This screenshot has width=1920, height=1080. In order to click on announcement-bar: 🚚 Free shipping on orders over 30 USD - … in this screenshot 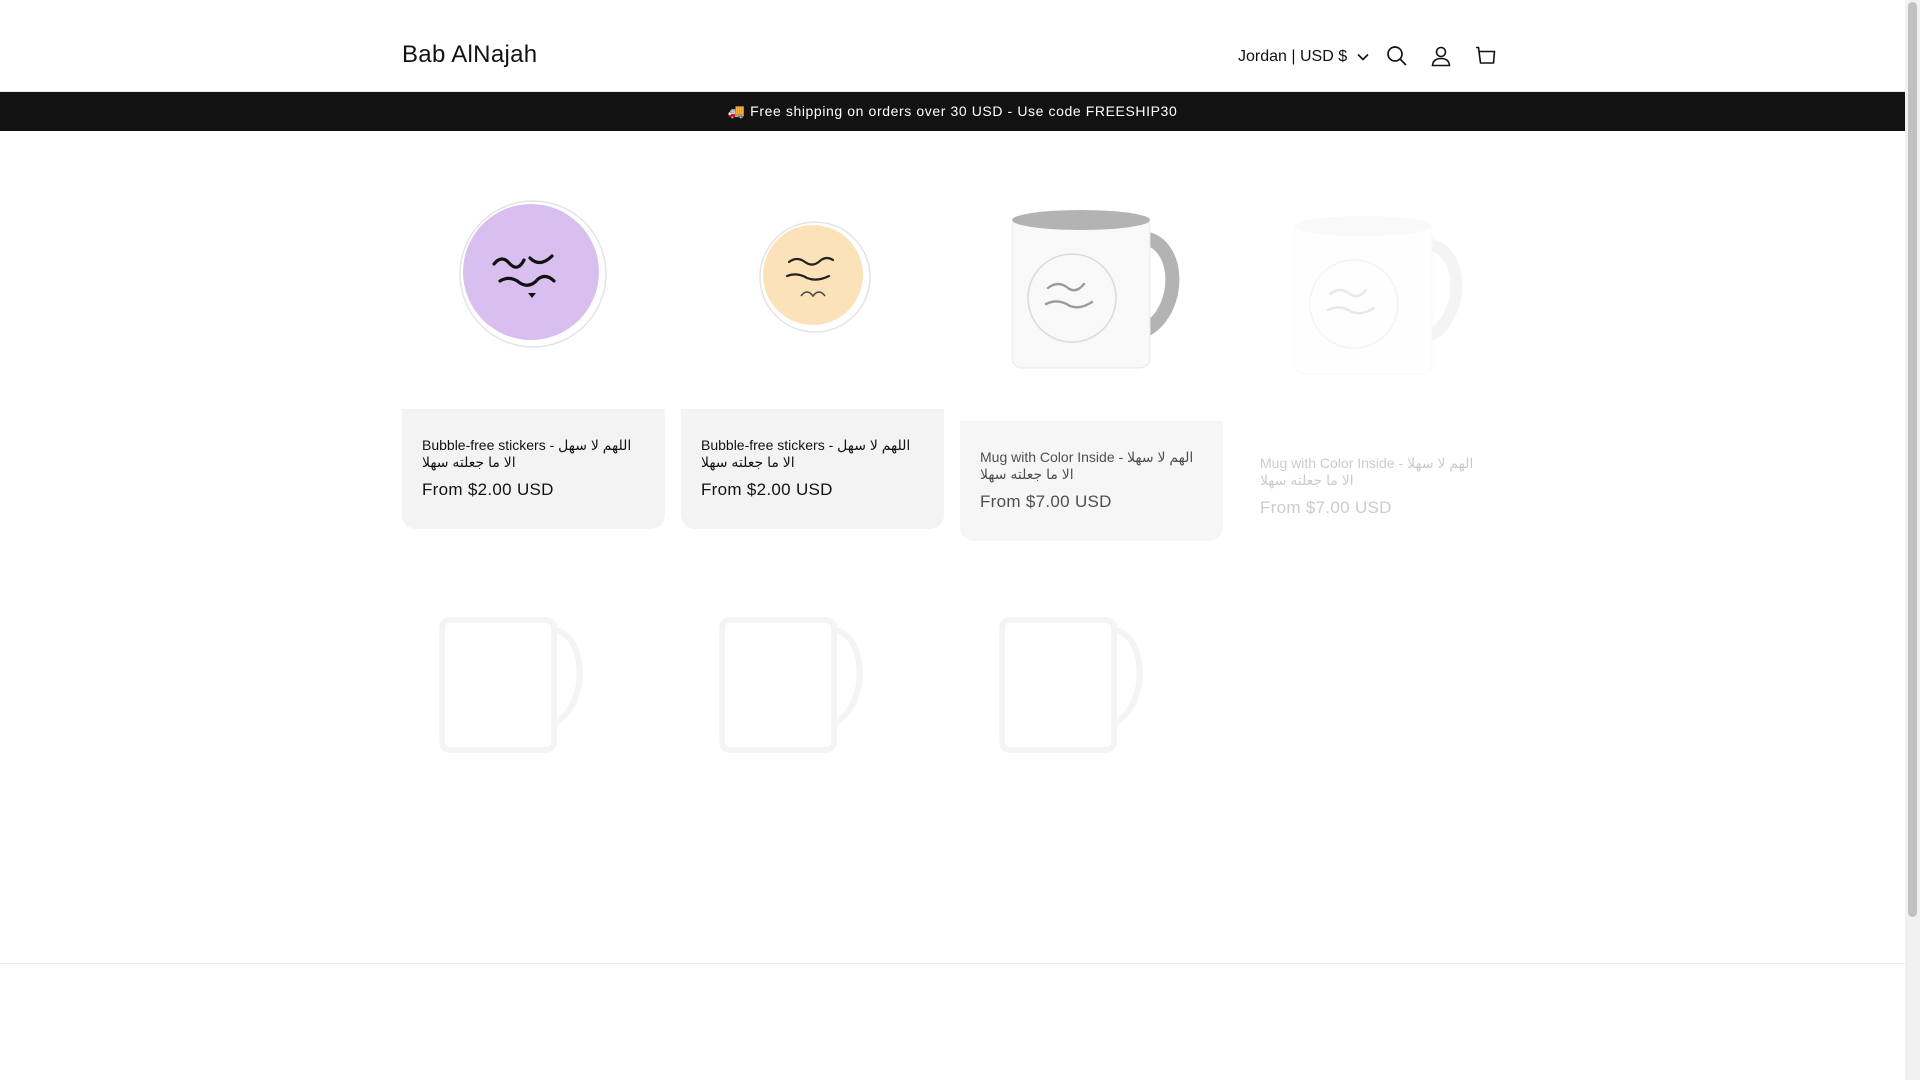, I will do `click(952, 111)`.